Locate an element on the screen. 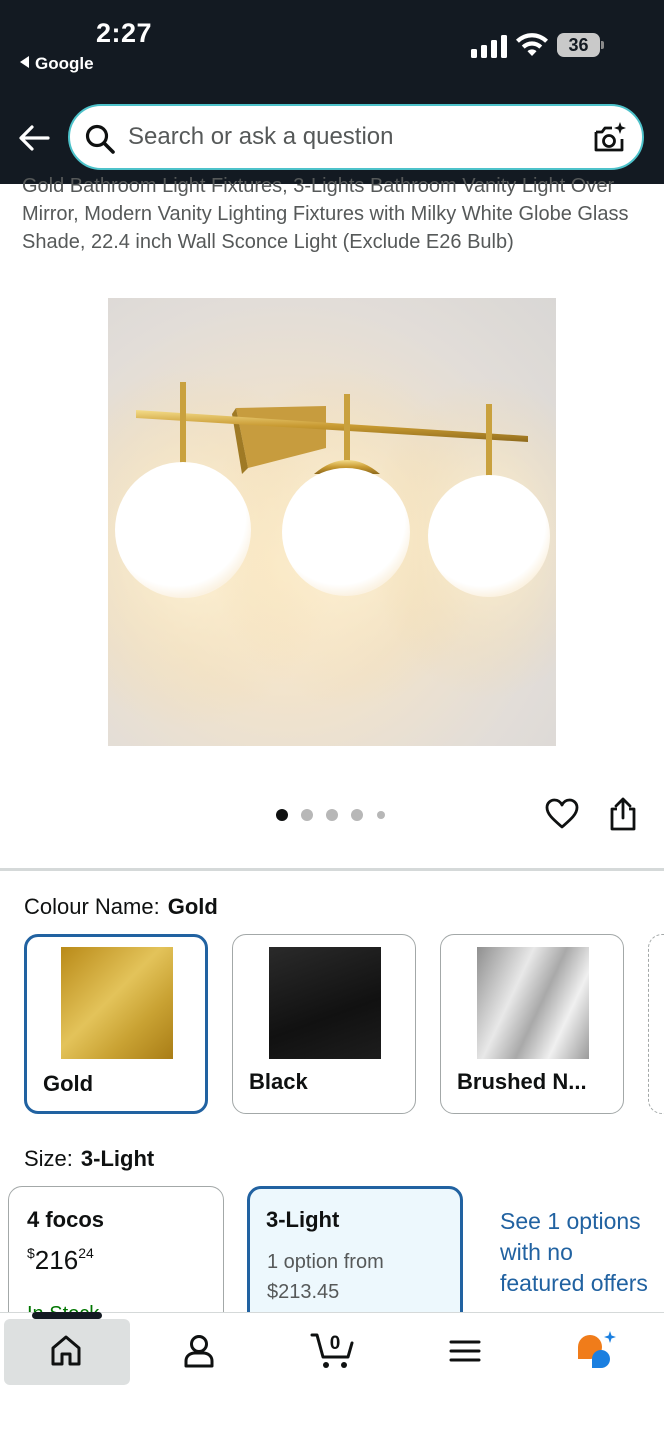 This screenshot has height=1440, width=664. cart-count: 0 is located at coordinates (335, 1343).